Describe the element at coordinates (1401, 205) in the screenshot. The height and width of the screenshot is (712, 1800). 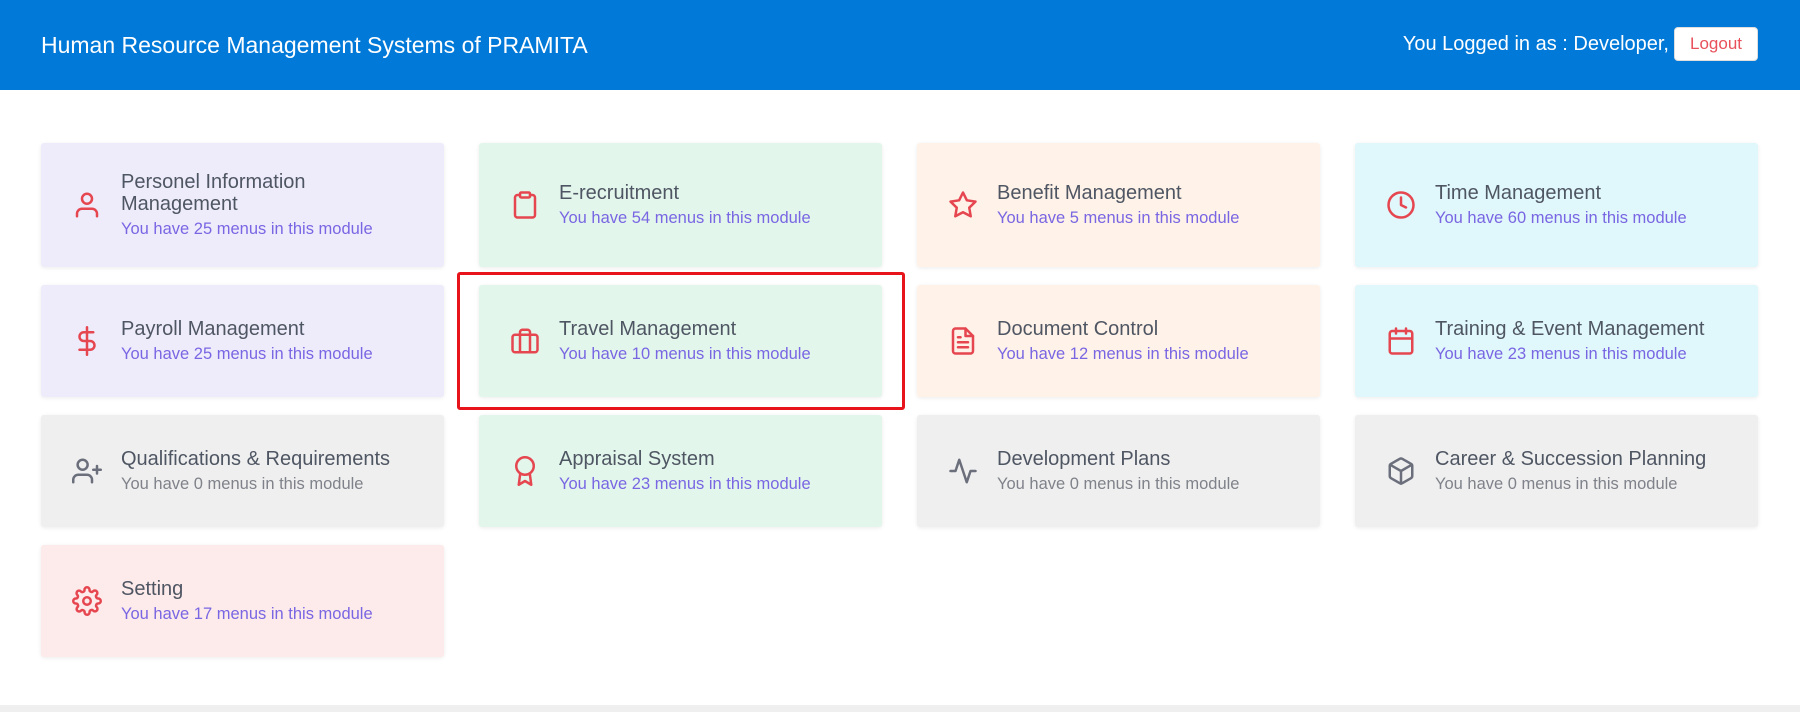
I see `clock-icon` at that location.